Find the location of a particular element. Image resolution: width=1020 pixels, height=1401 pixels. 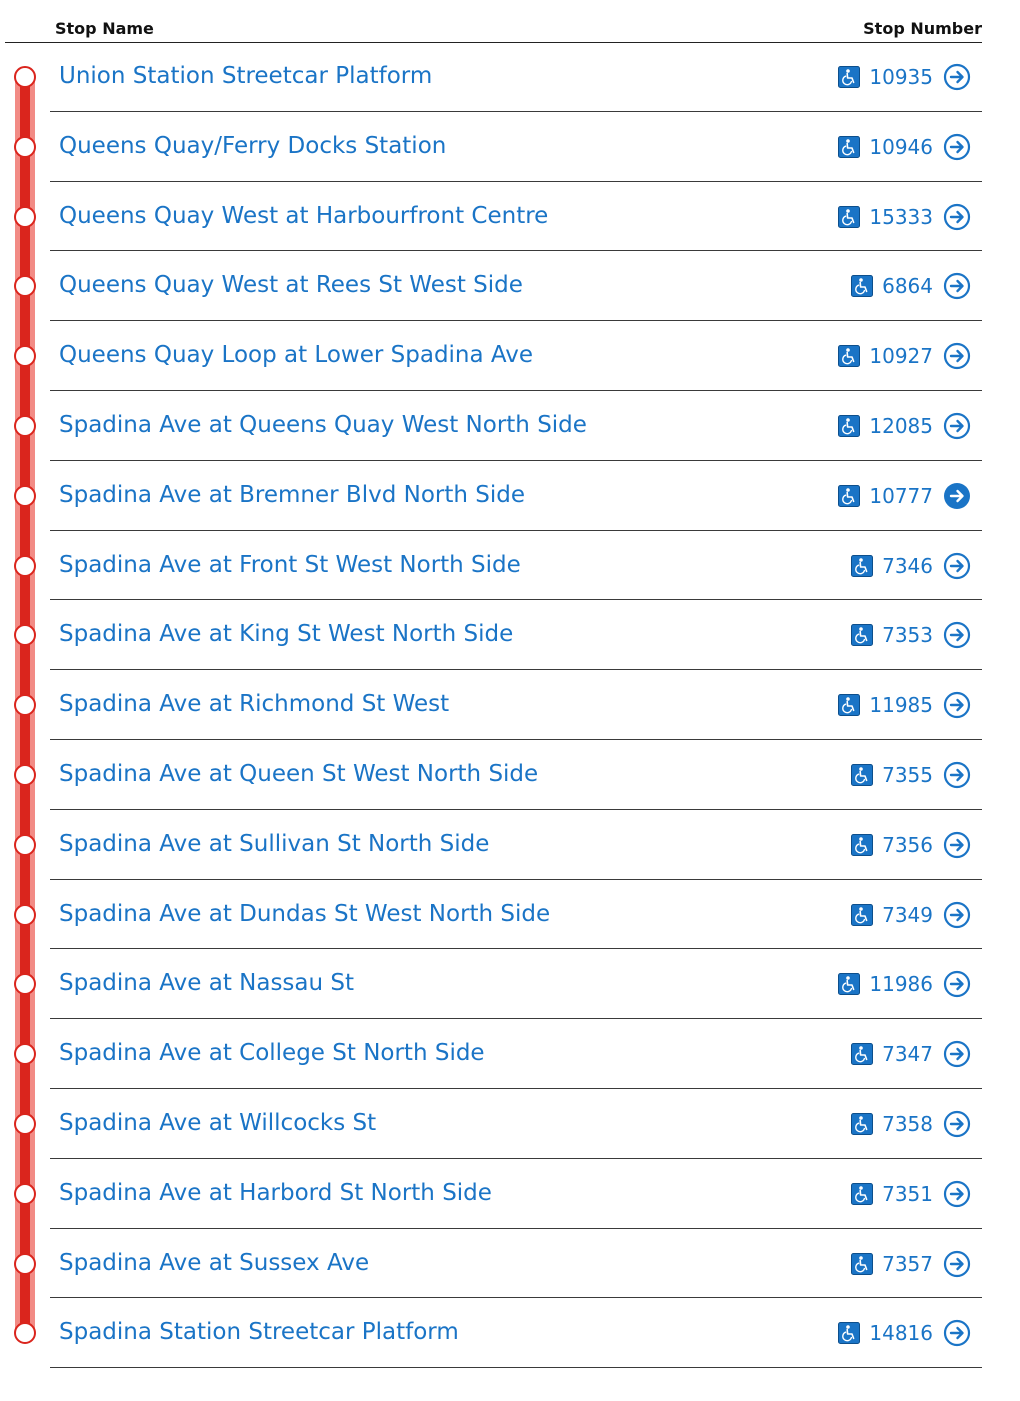

stop-number: 12085 is located at coordinates (901, 425).